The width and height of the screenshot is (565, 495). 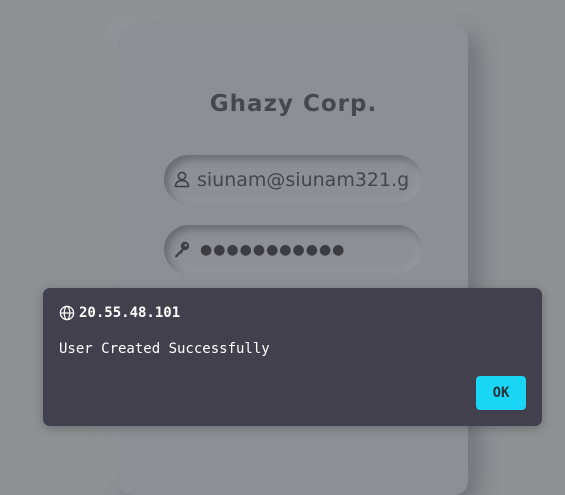 I want to click on key-icon, so click(x=182, y=249).